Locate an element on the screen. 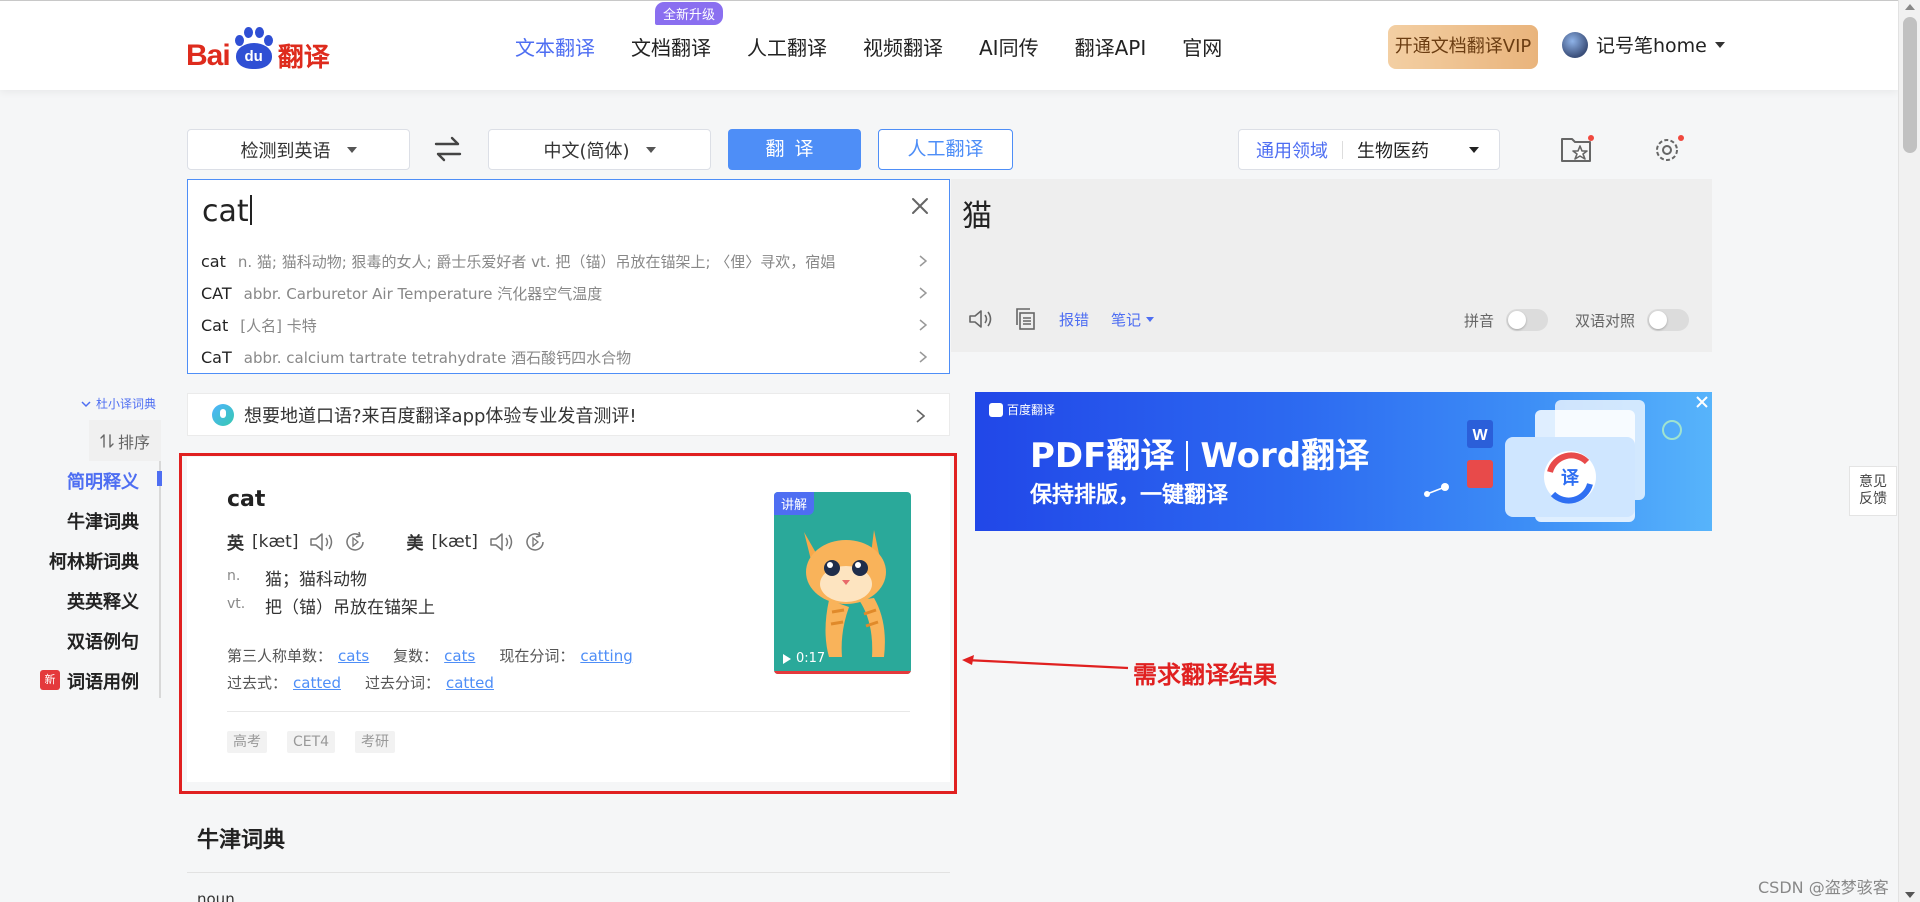  scroll-down-arrow-icon is located at coordinates (1910, 895).